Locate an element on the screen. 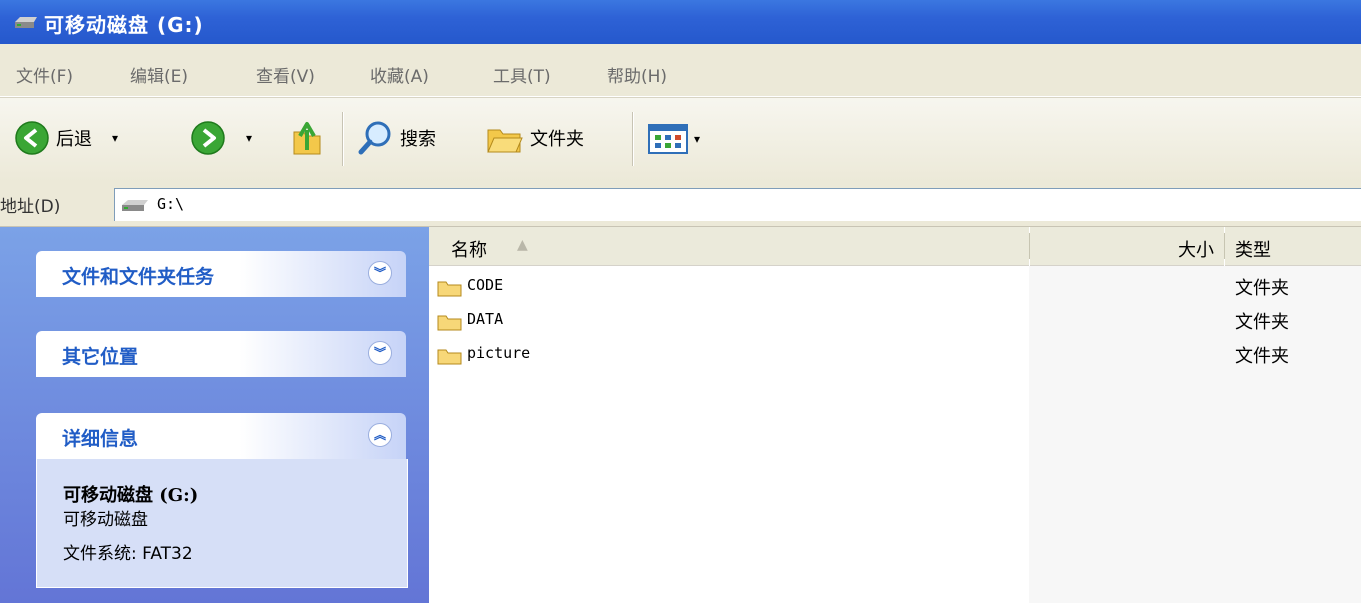  folders-button: 文件夹 is located at coordinates (535, 138).